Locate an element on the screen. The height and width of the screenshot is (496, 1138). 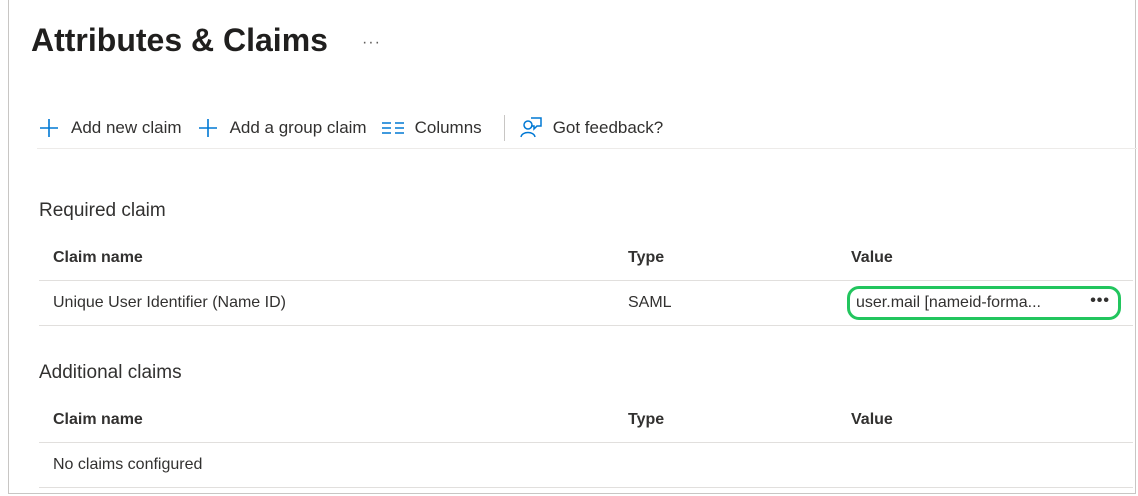
claim-type-cell: SAML is located at coordinates (650, 302).